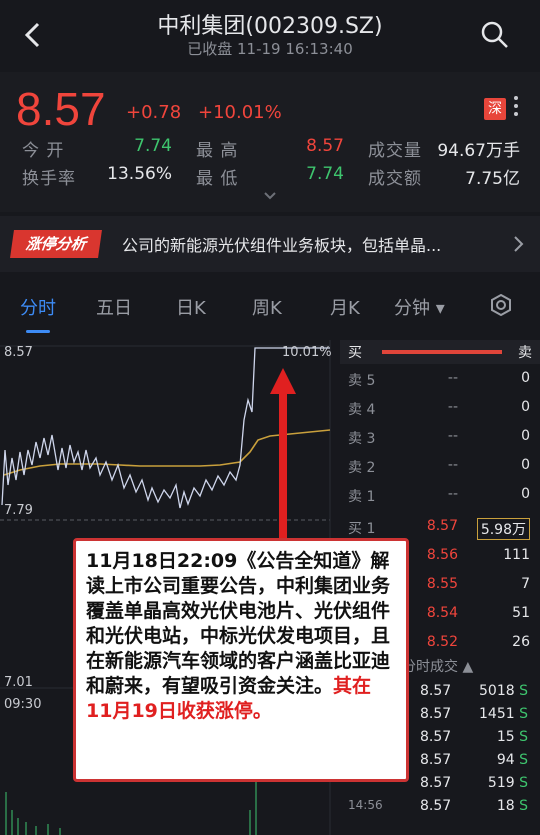 The height and width of the screenshot is (835, 540). What do you see at coordinates (525, 584) in the screenshot?
I see `bid-qty: 7` at bounding box center [525, 584].